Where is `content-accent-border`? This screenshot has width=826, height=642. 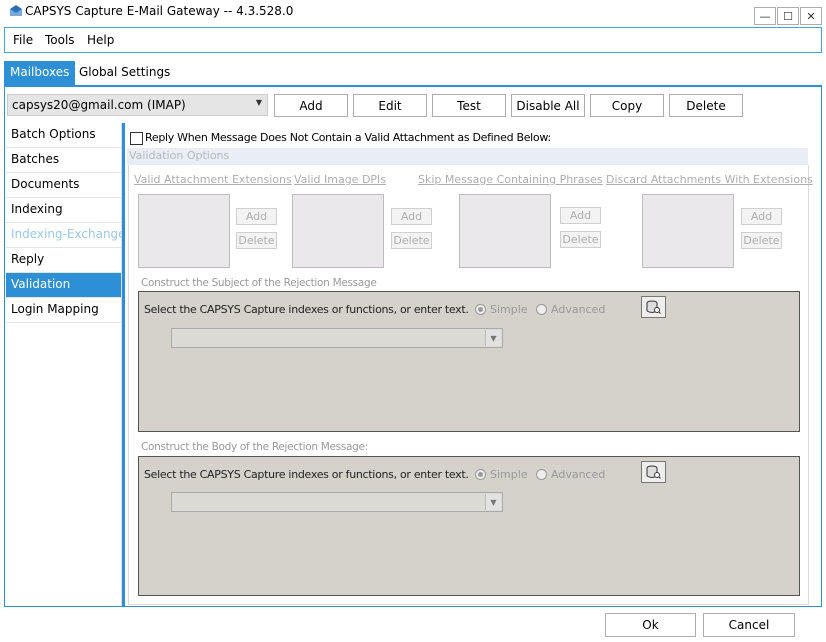 content-accent-border is located at coordinates (123, 364).